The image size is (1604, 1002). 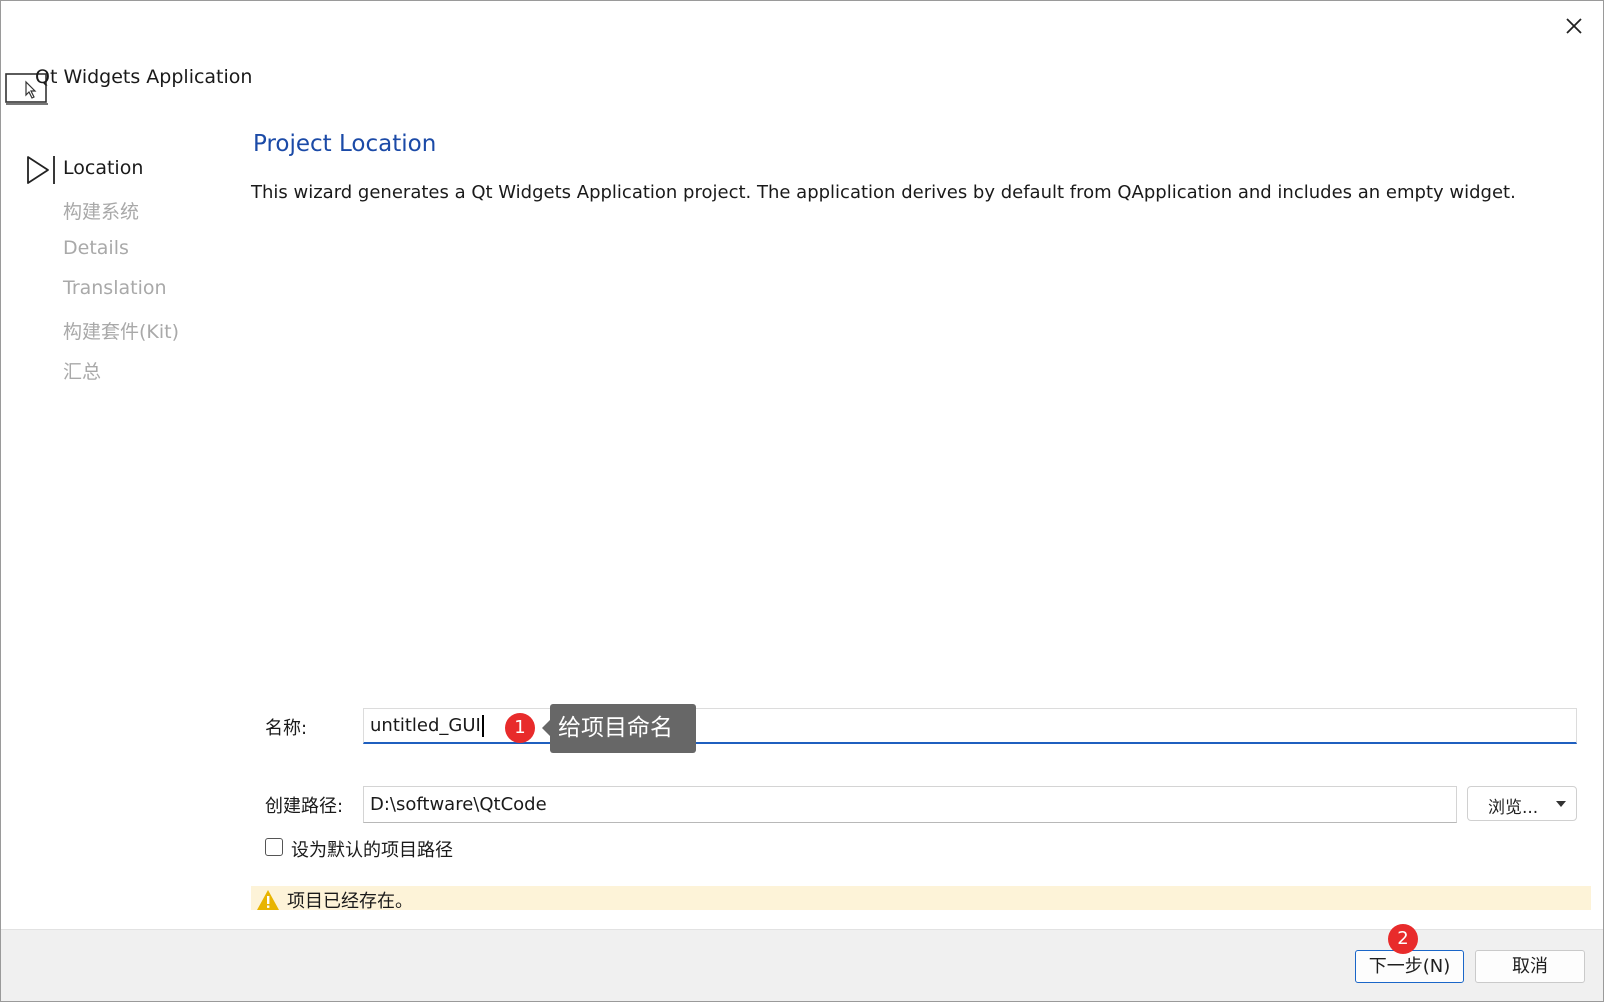 What do you see at coordinates (286, 728) in the screenshot?
I see `name-label: 名称:` at bounding box center [286, 728].